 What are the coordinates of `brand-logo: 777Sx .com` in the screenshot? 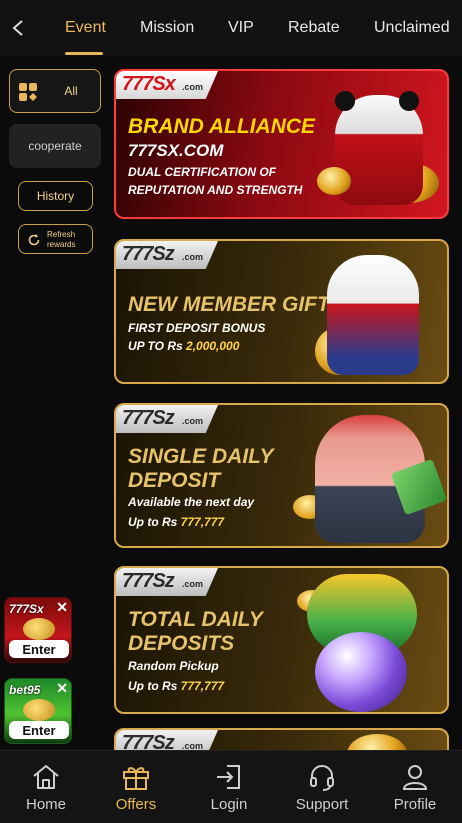 It's located at (167, 85).